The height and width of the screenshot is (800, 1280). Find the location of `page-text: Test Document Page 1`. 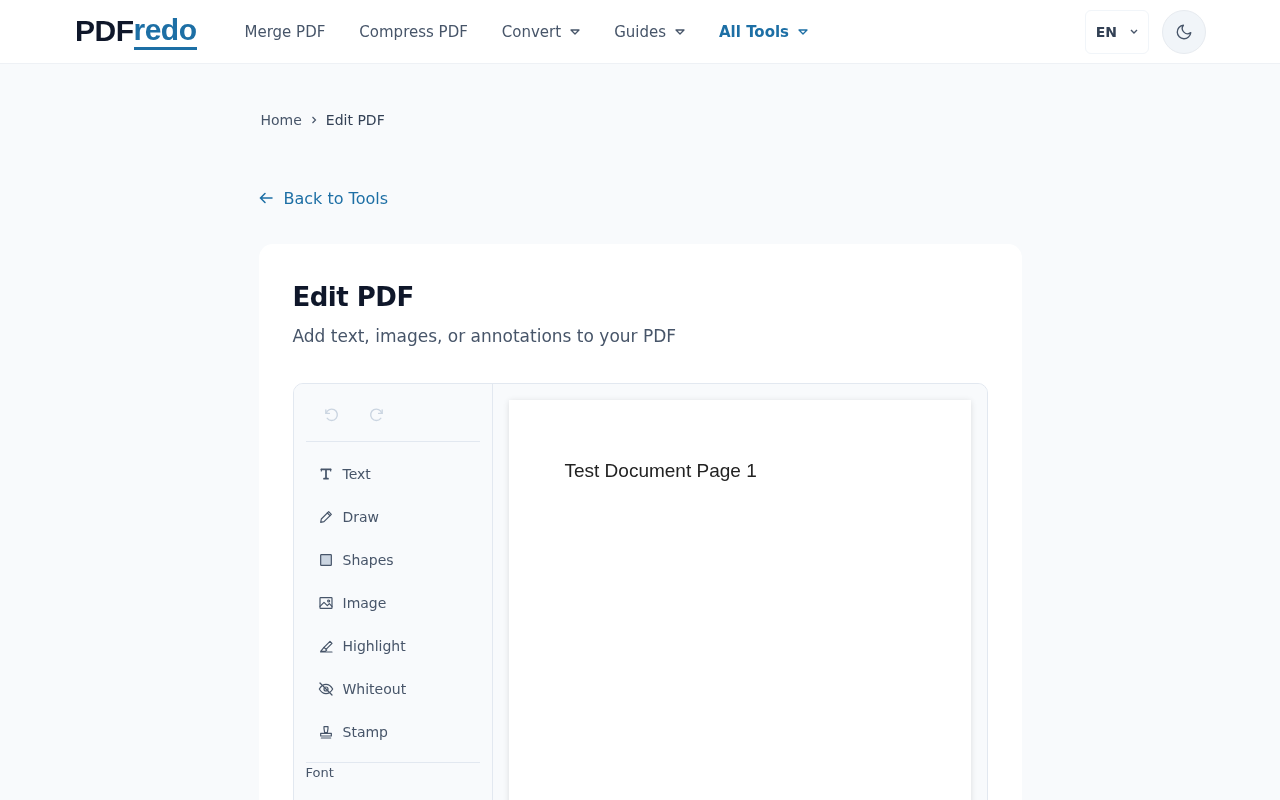

page-text: Test Document Page 1 is located at coordinates (660, 471).